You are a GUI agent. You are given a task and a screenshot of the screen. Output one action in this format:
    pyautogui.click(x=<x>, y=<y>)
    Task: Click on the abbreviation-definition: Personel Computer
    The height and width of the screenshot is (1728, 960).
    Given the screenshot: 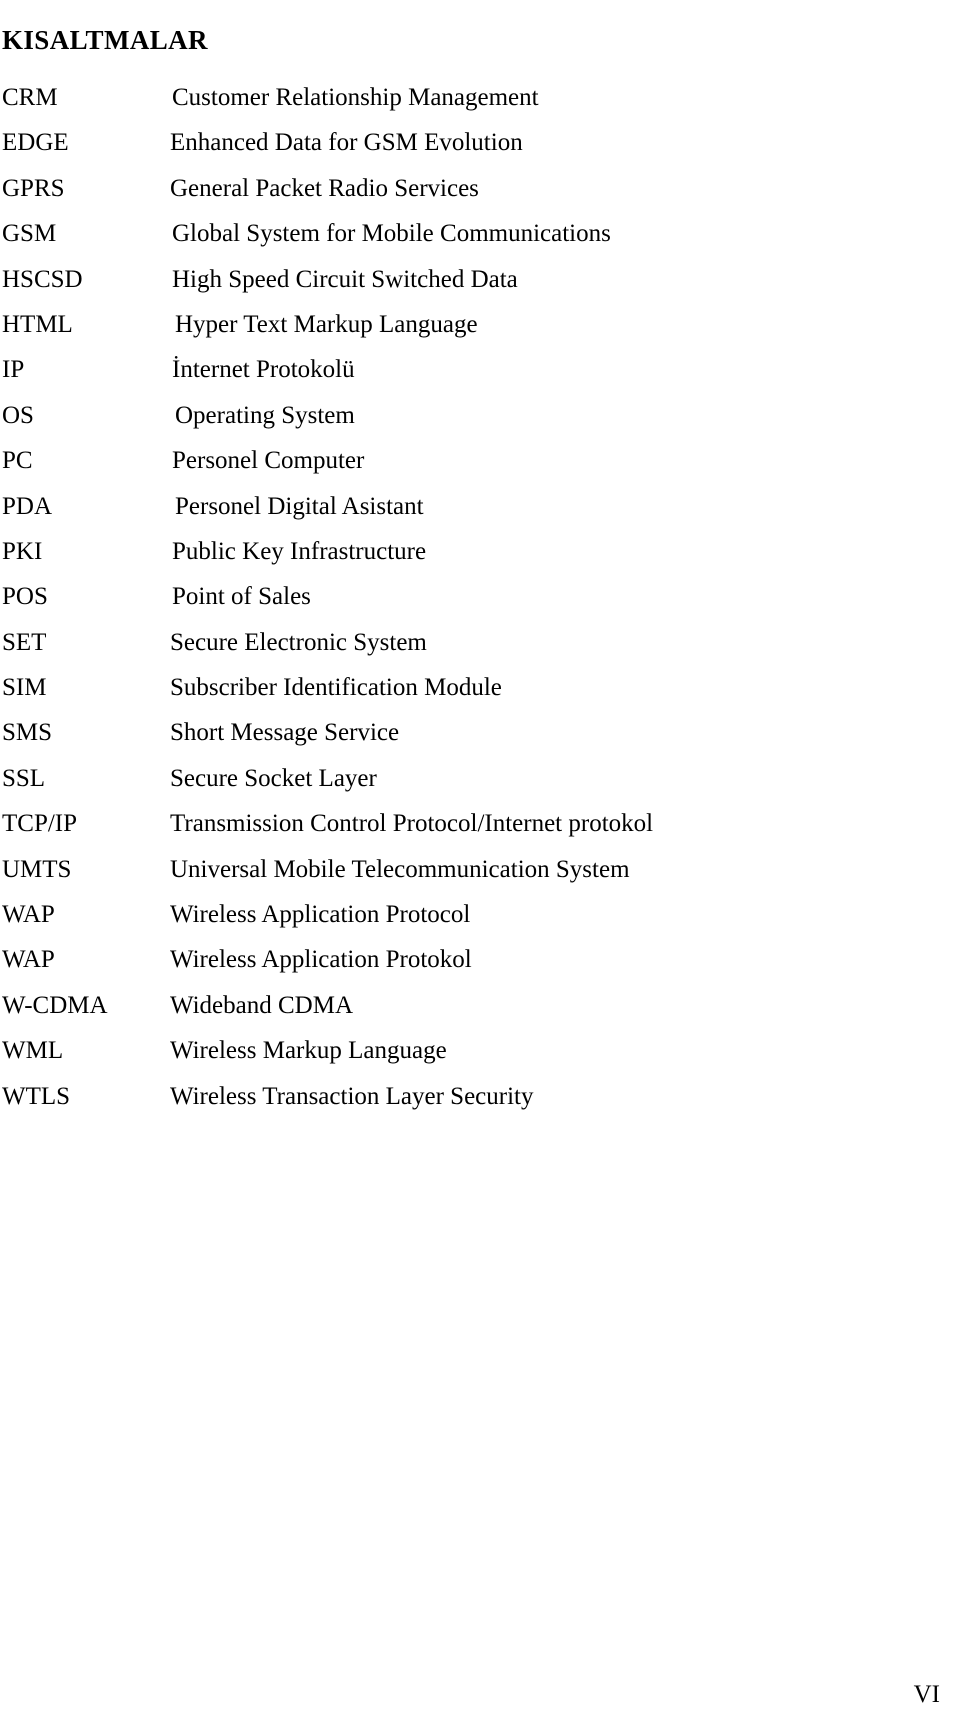 What is the action you would take?
    pyautogui.click(x=268, y=461)
    